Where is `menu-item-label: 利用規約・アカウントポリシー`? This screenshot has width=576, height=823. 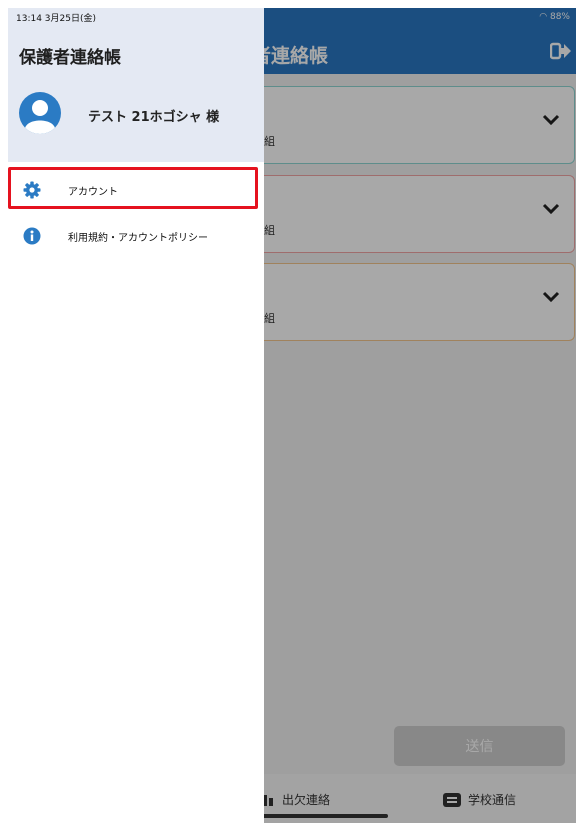
menu-item-label: 利用規約・アカウントポリシー is located at coordinates (138, 238).